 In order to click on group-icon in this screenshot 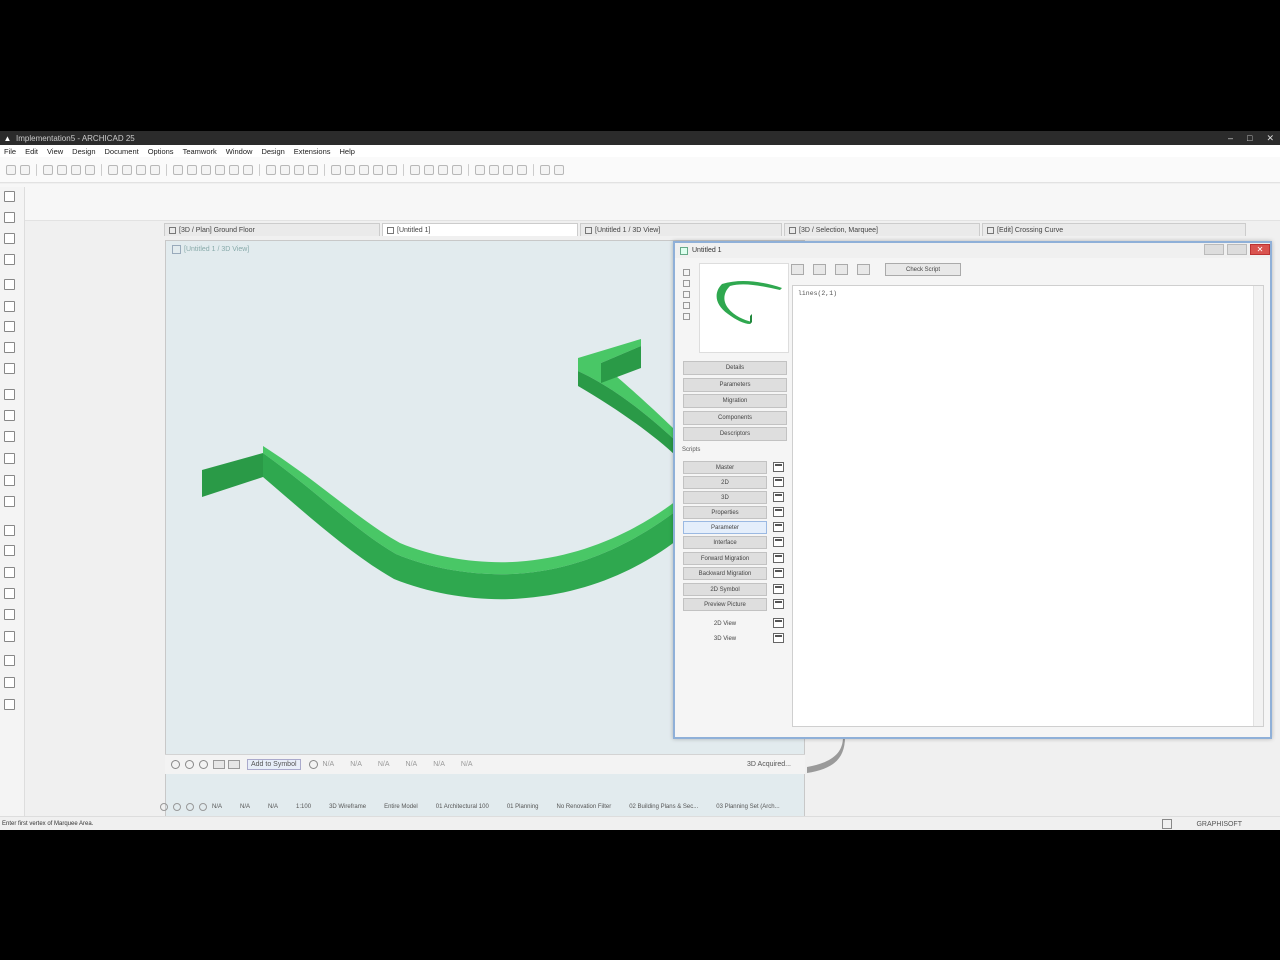, I will do `click(271, 169)`.